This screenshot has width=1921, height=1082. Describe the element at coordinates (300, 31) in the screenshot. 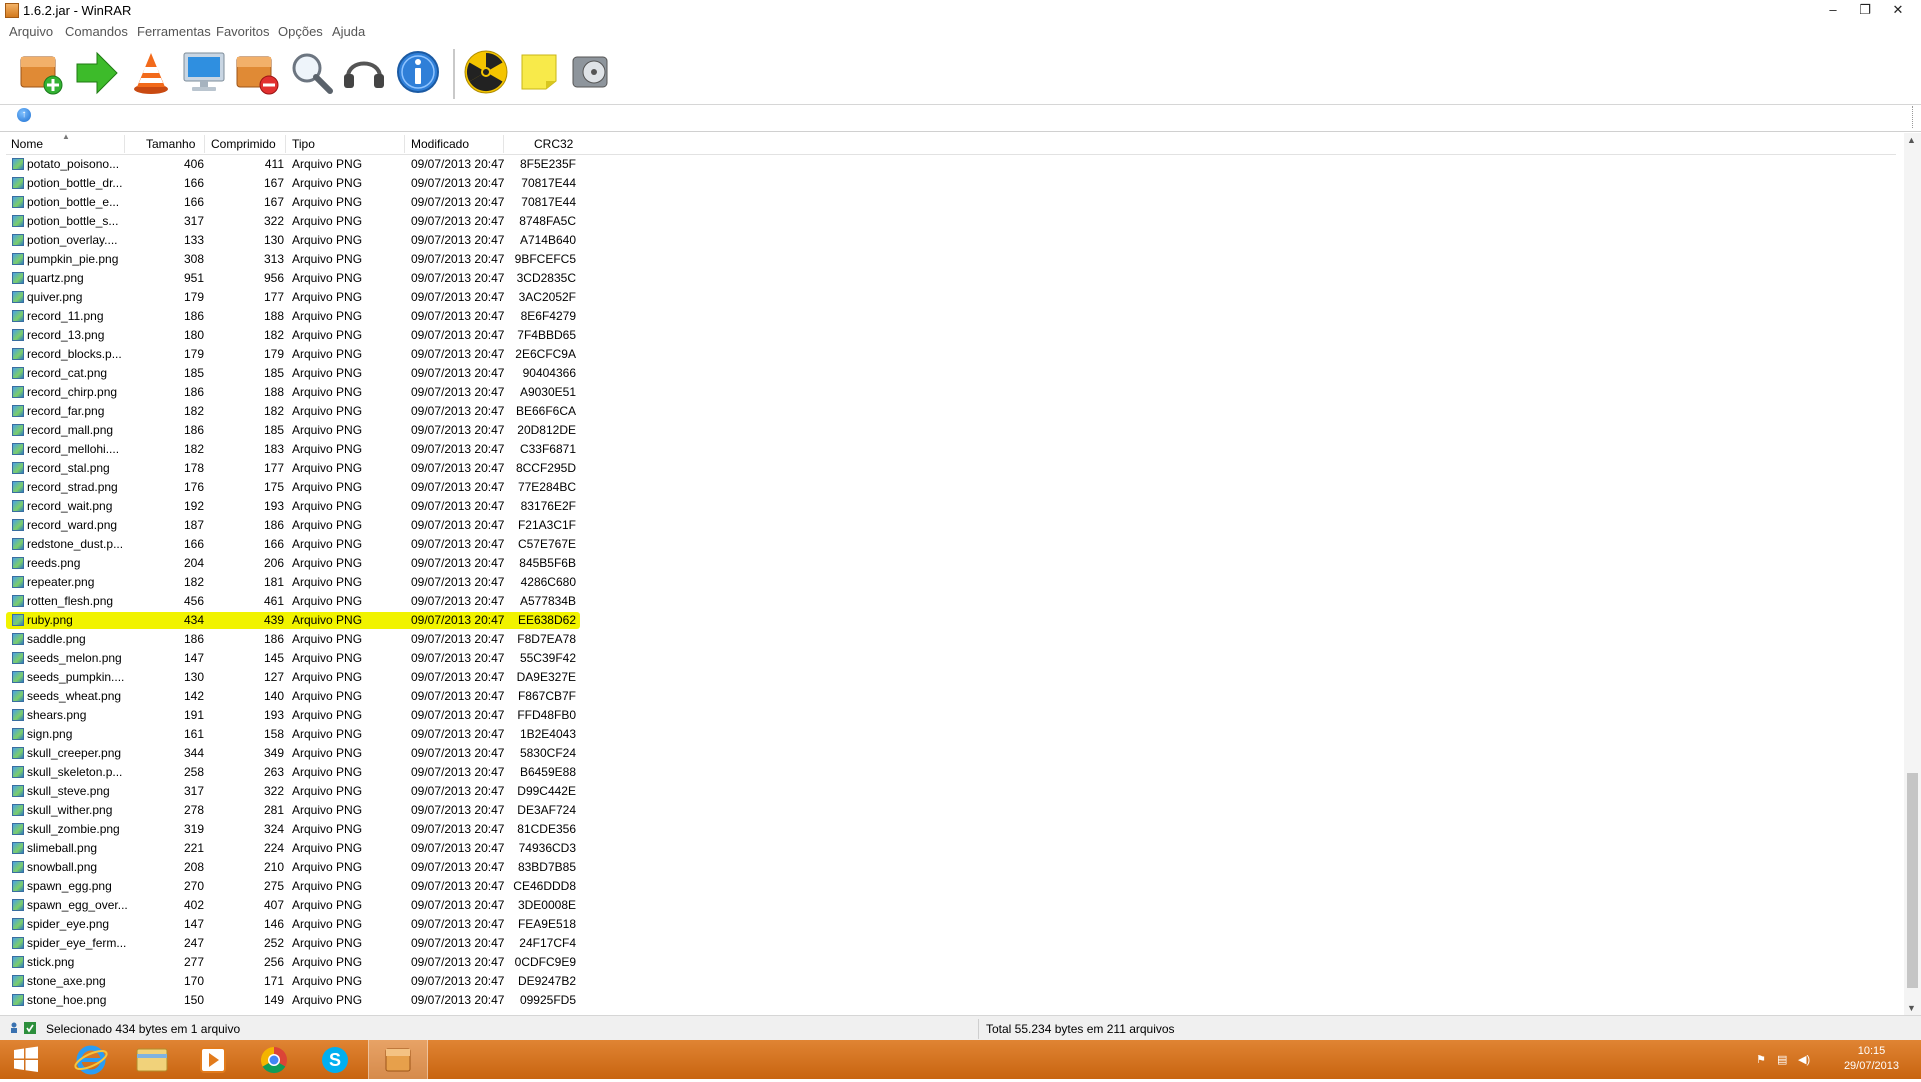

I see `menu-opcoes: Opções` at that location.